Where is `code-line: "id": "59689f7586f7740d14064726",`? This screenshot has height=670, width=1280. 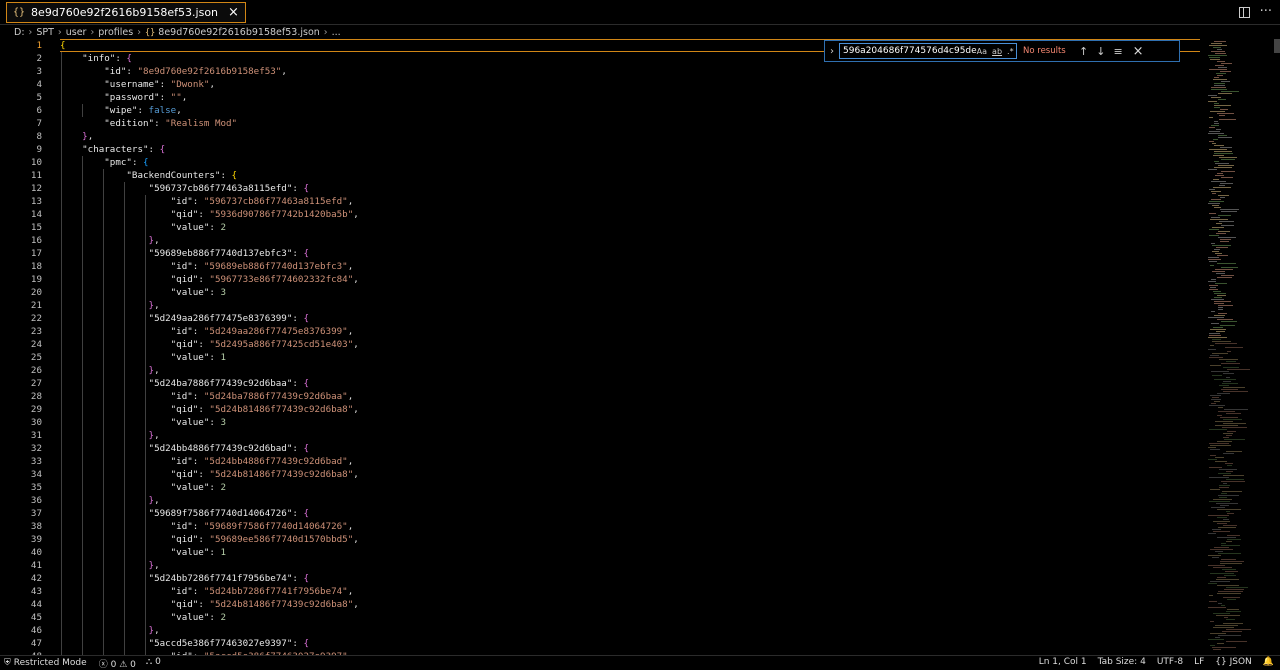
code-line: "id": "59689f7586f7740d14064726", is located at coordinates (262, 526).